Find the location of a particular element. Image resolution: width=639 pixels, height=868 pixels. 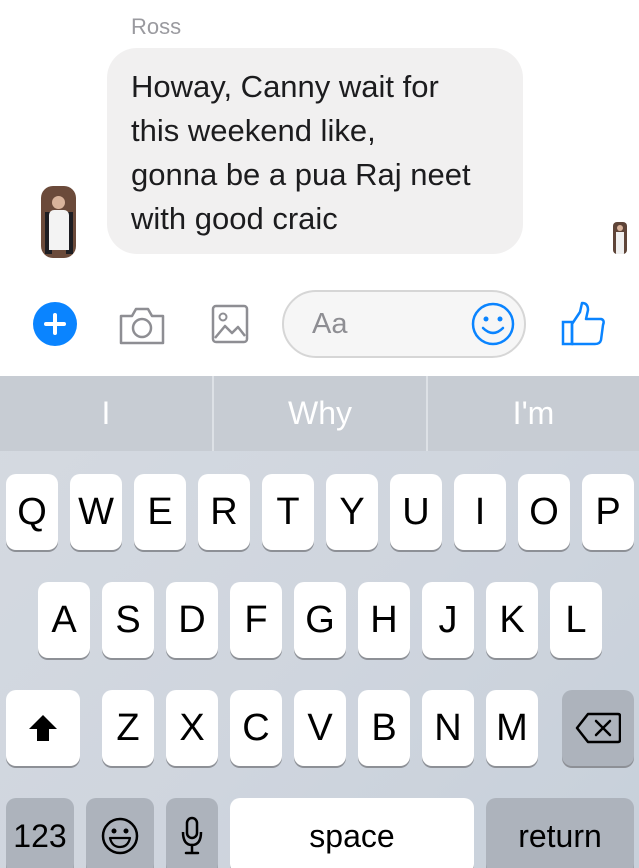

key-p: P is located at coordinates (608, 512).